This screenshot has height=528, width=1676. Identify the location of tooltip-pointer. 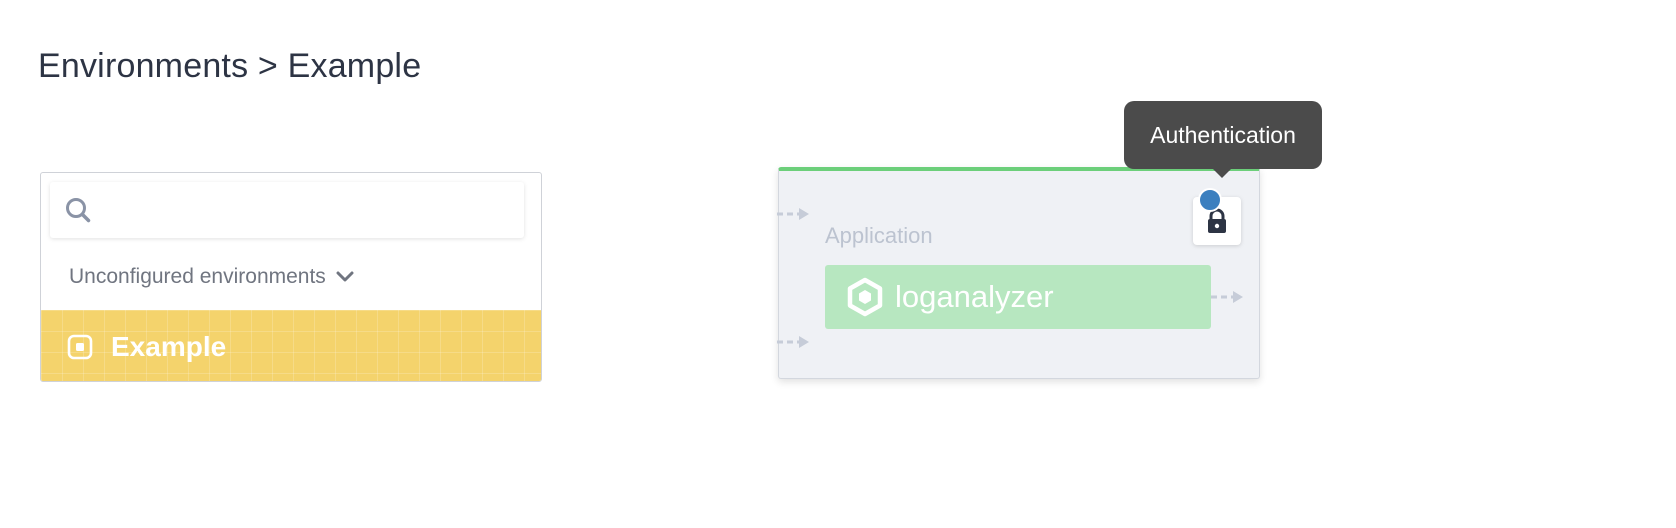
(1222, 173).